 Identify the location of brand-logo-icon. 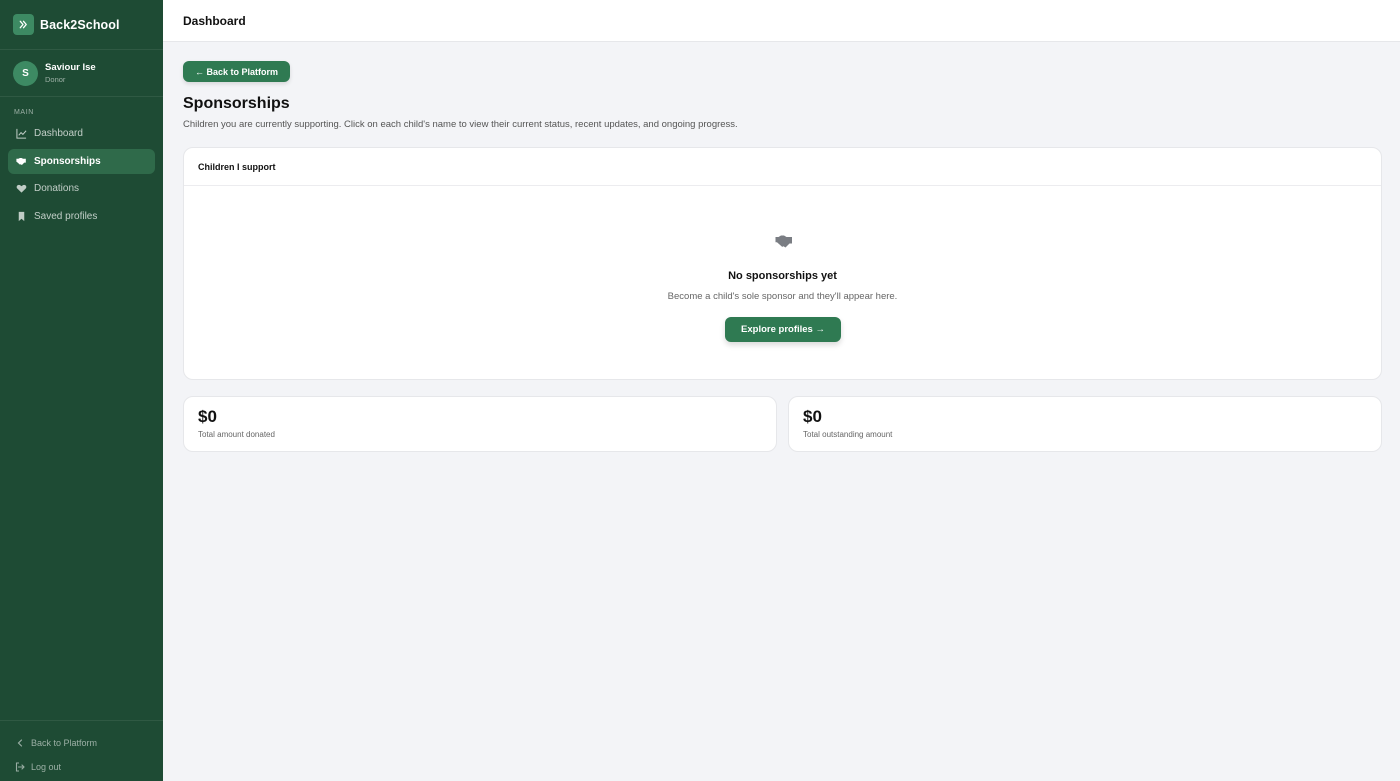
(23, 24).